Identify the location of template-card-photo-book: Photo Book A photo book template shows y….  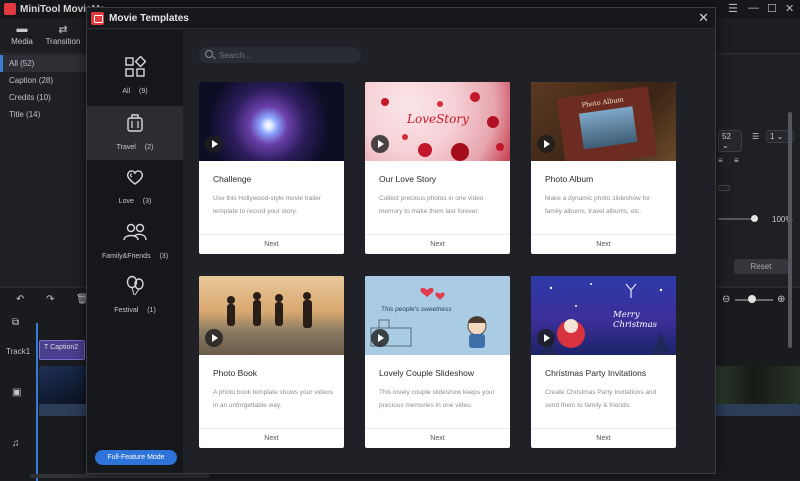
(271, 362).